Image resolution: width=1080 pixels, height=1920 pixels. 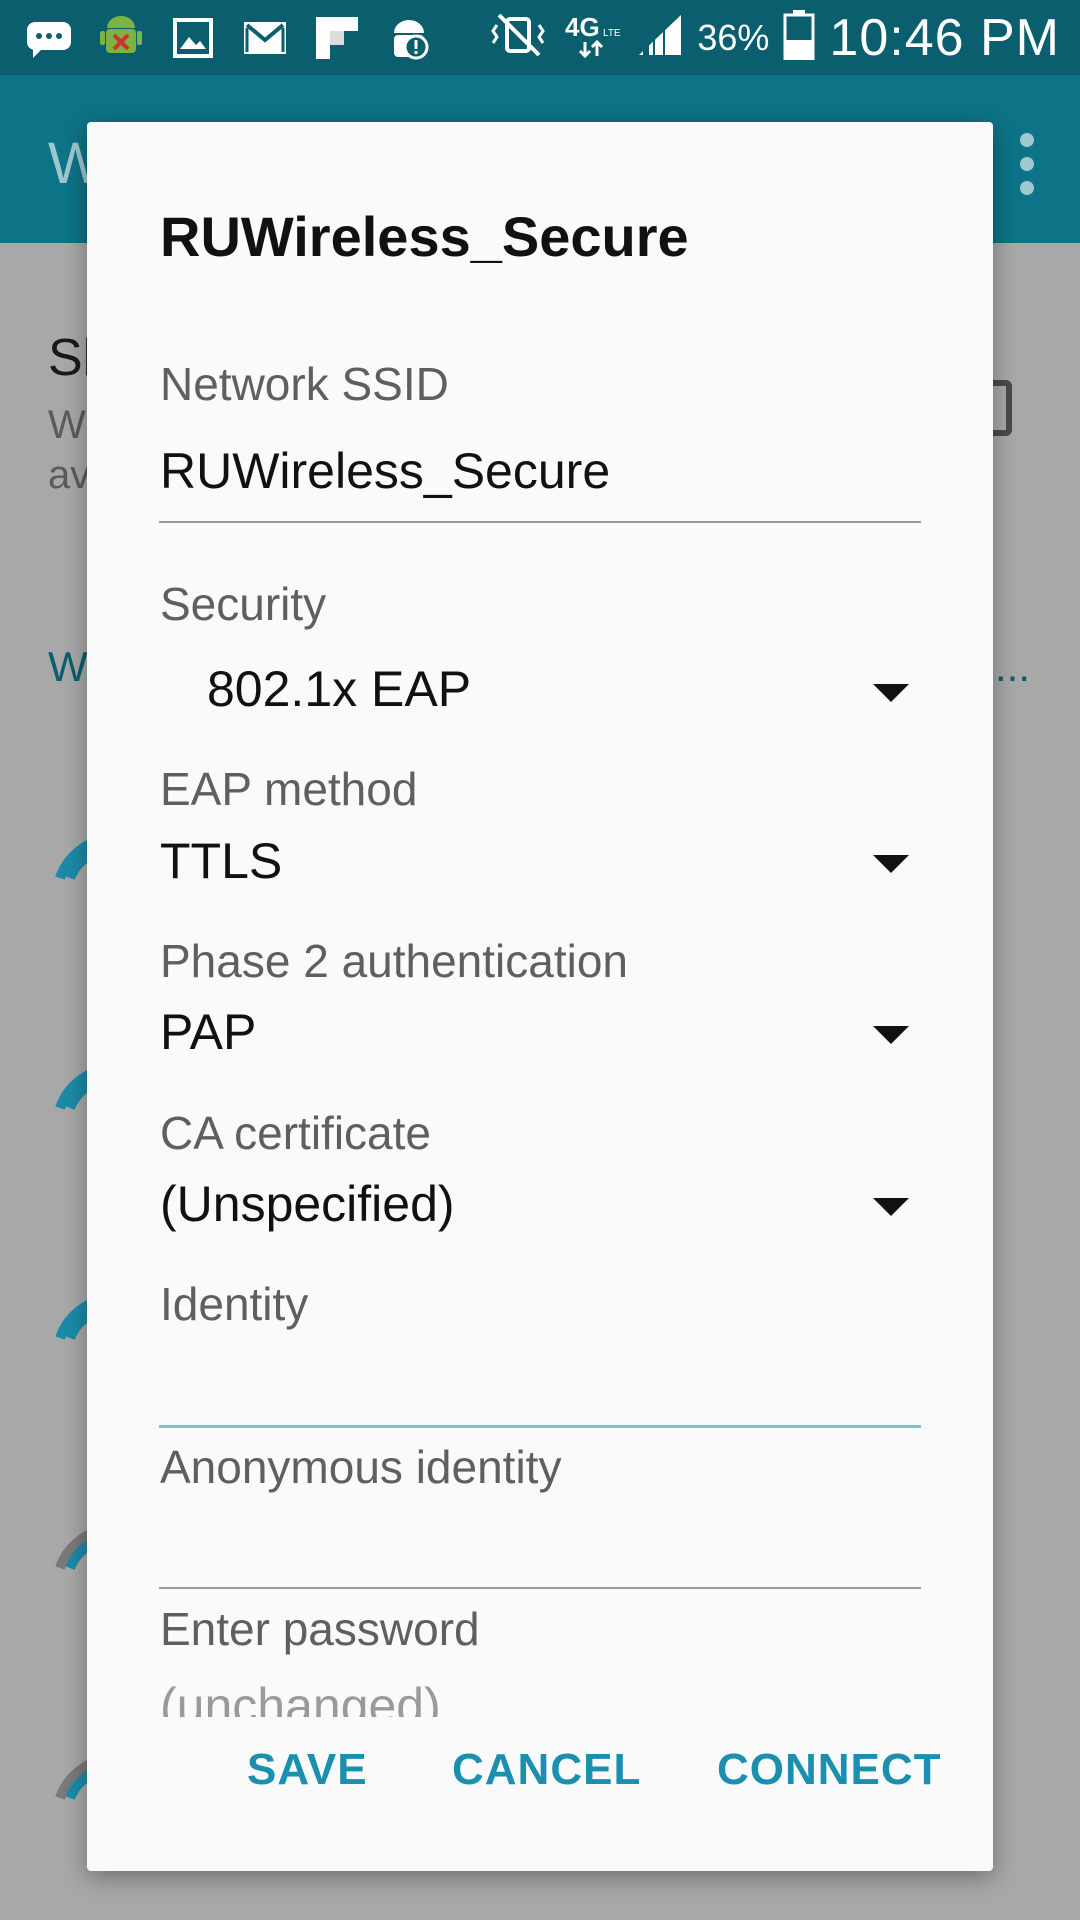 I want to click on gmail-icon, so click(x=265, y=38).